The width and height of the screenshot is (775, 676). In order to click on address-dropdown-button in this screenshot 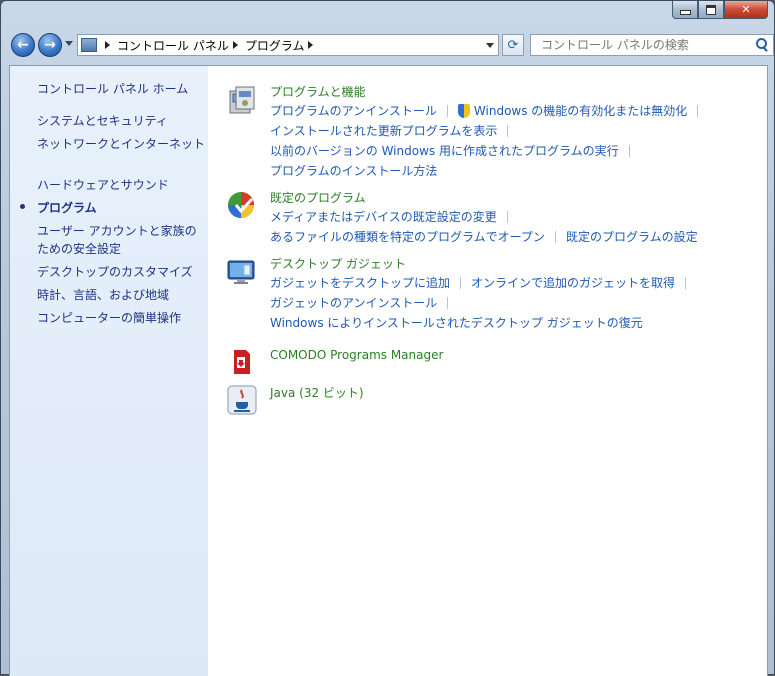, I will do `click(490, 45)`.